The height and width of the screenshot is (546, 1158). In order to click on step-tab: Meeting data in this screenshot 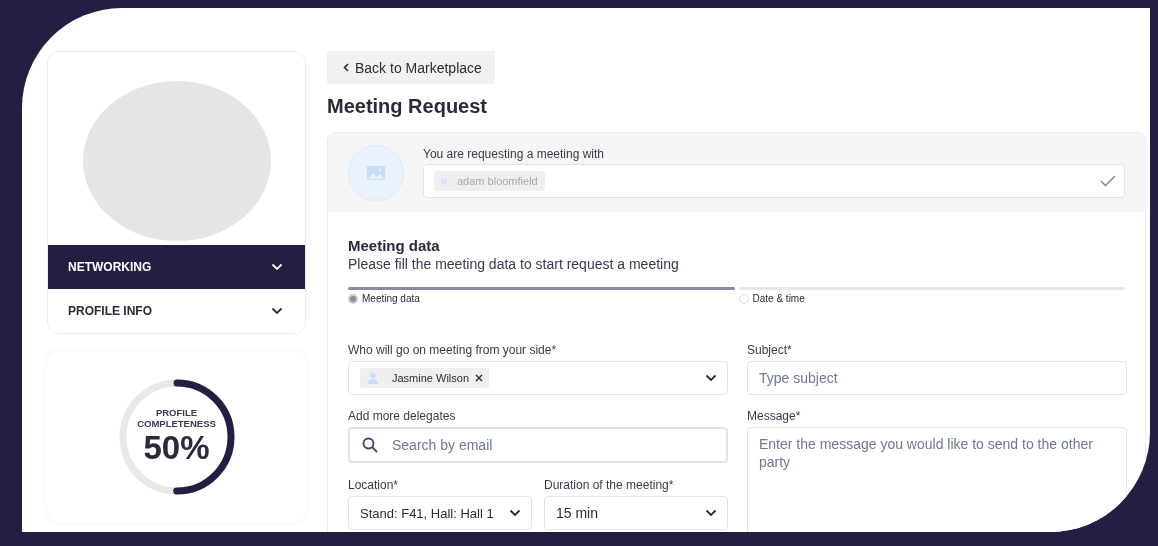, I will do `click(541, 298)`.